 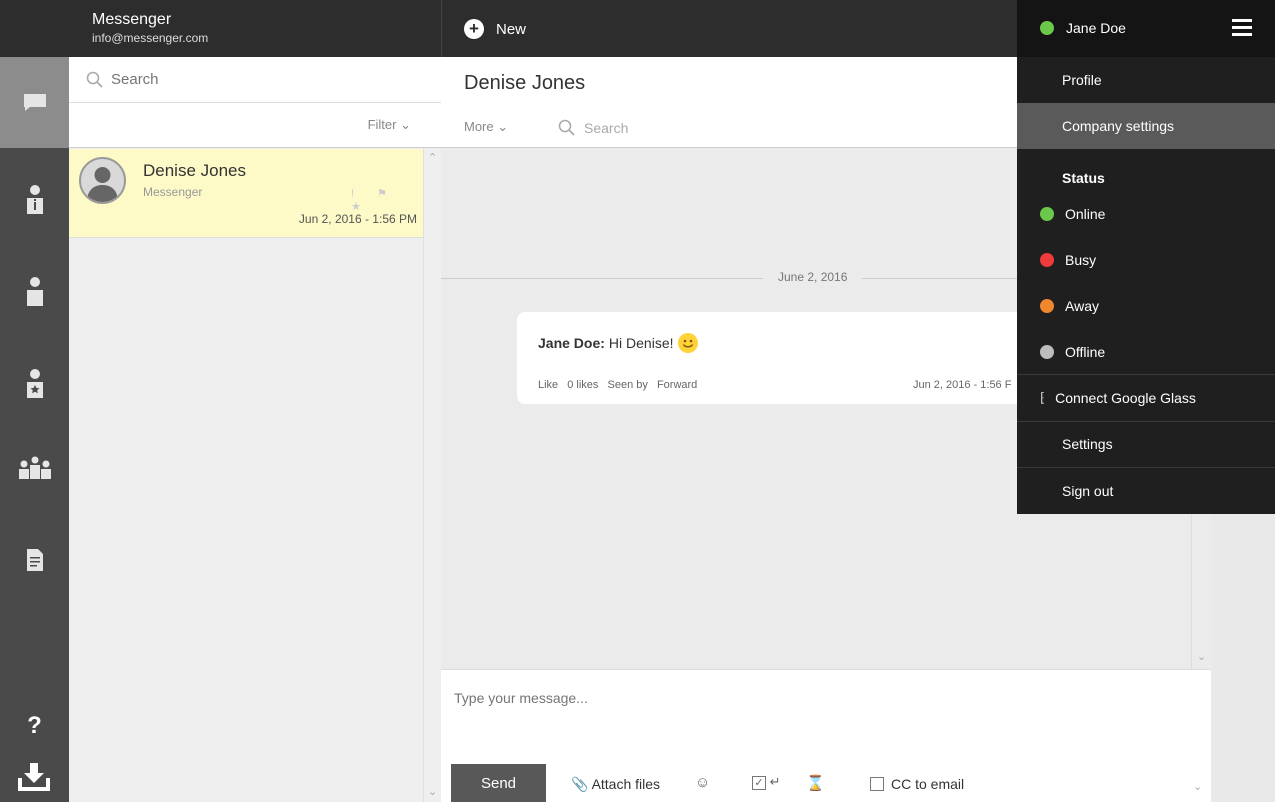 I want to click on new-button: + New, so click(x=495, y=29).